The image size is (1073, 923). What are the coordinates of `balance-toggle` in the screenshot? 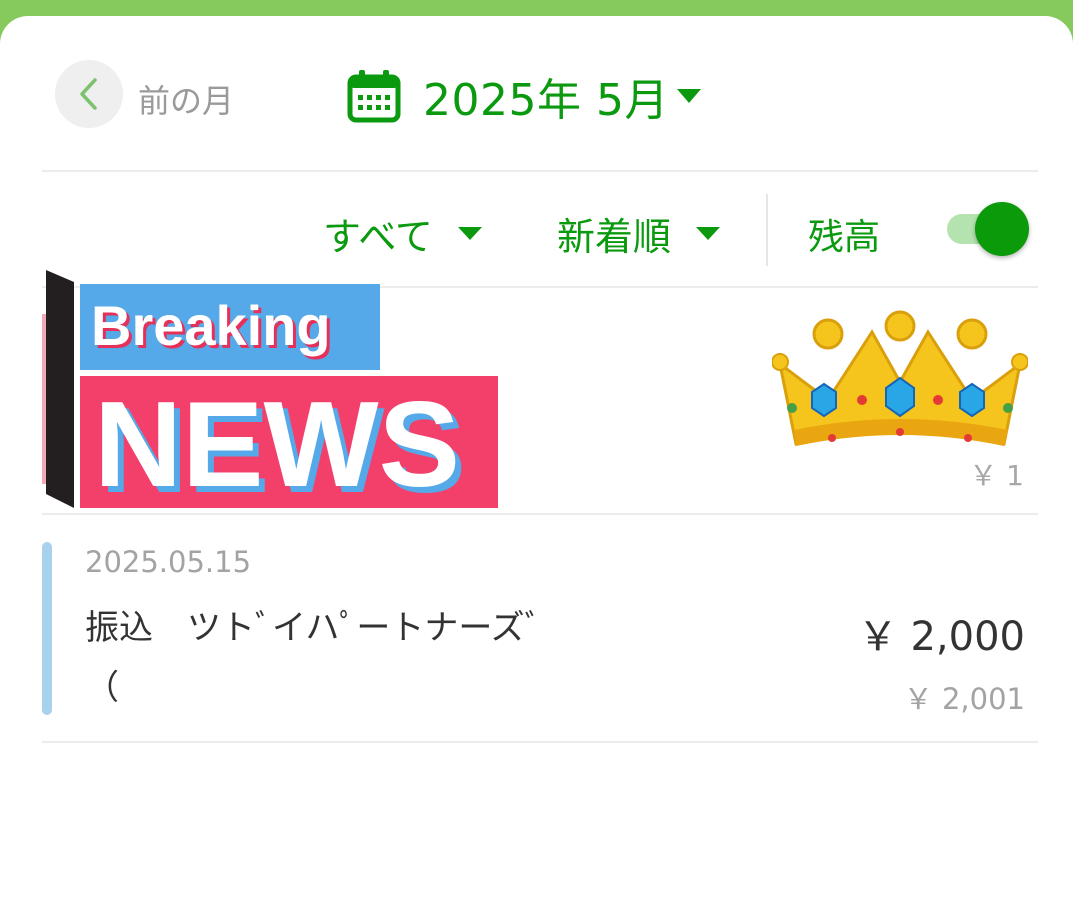 It's located at (988, 229).